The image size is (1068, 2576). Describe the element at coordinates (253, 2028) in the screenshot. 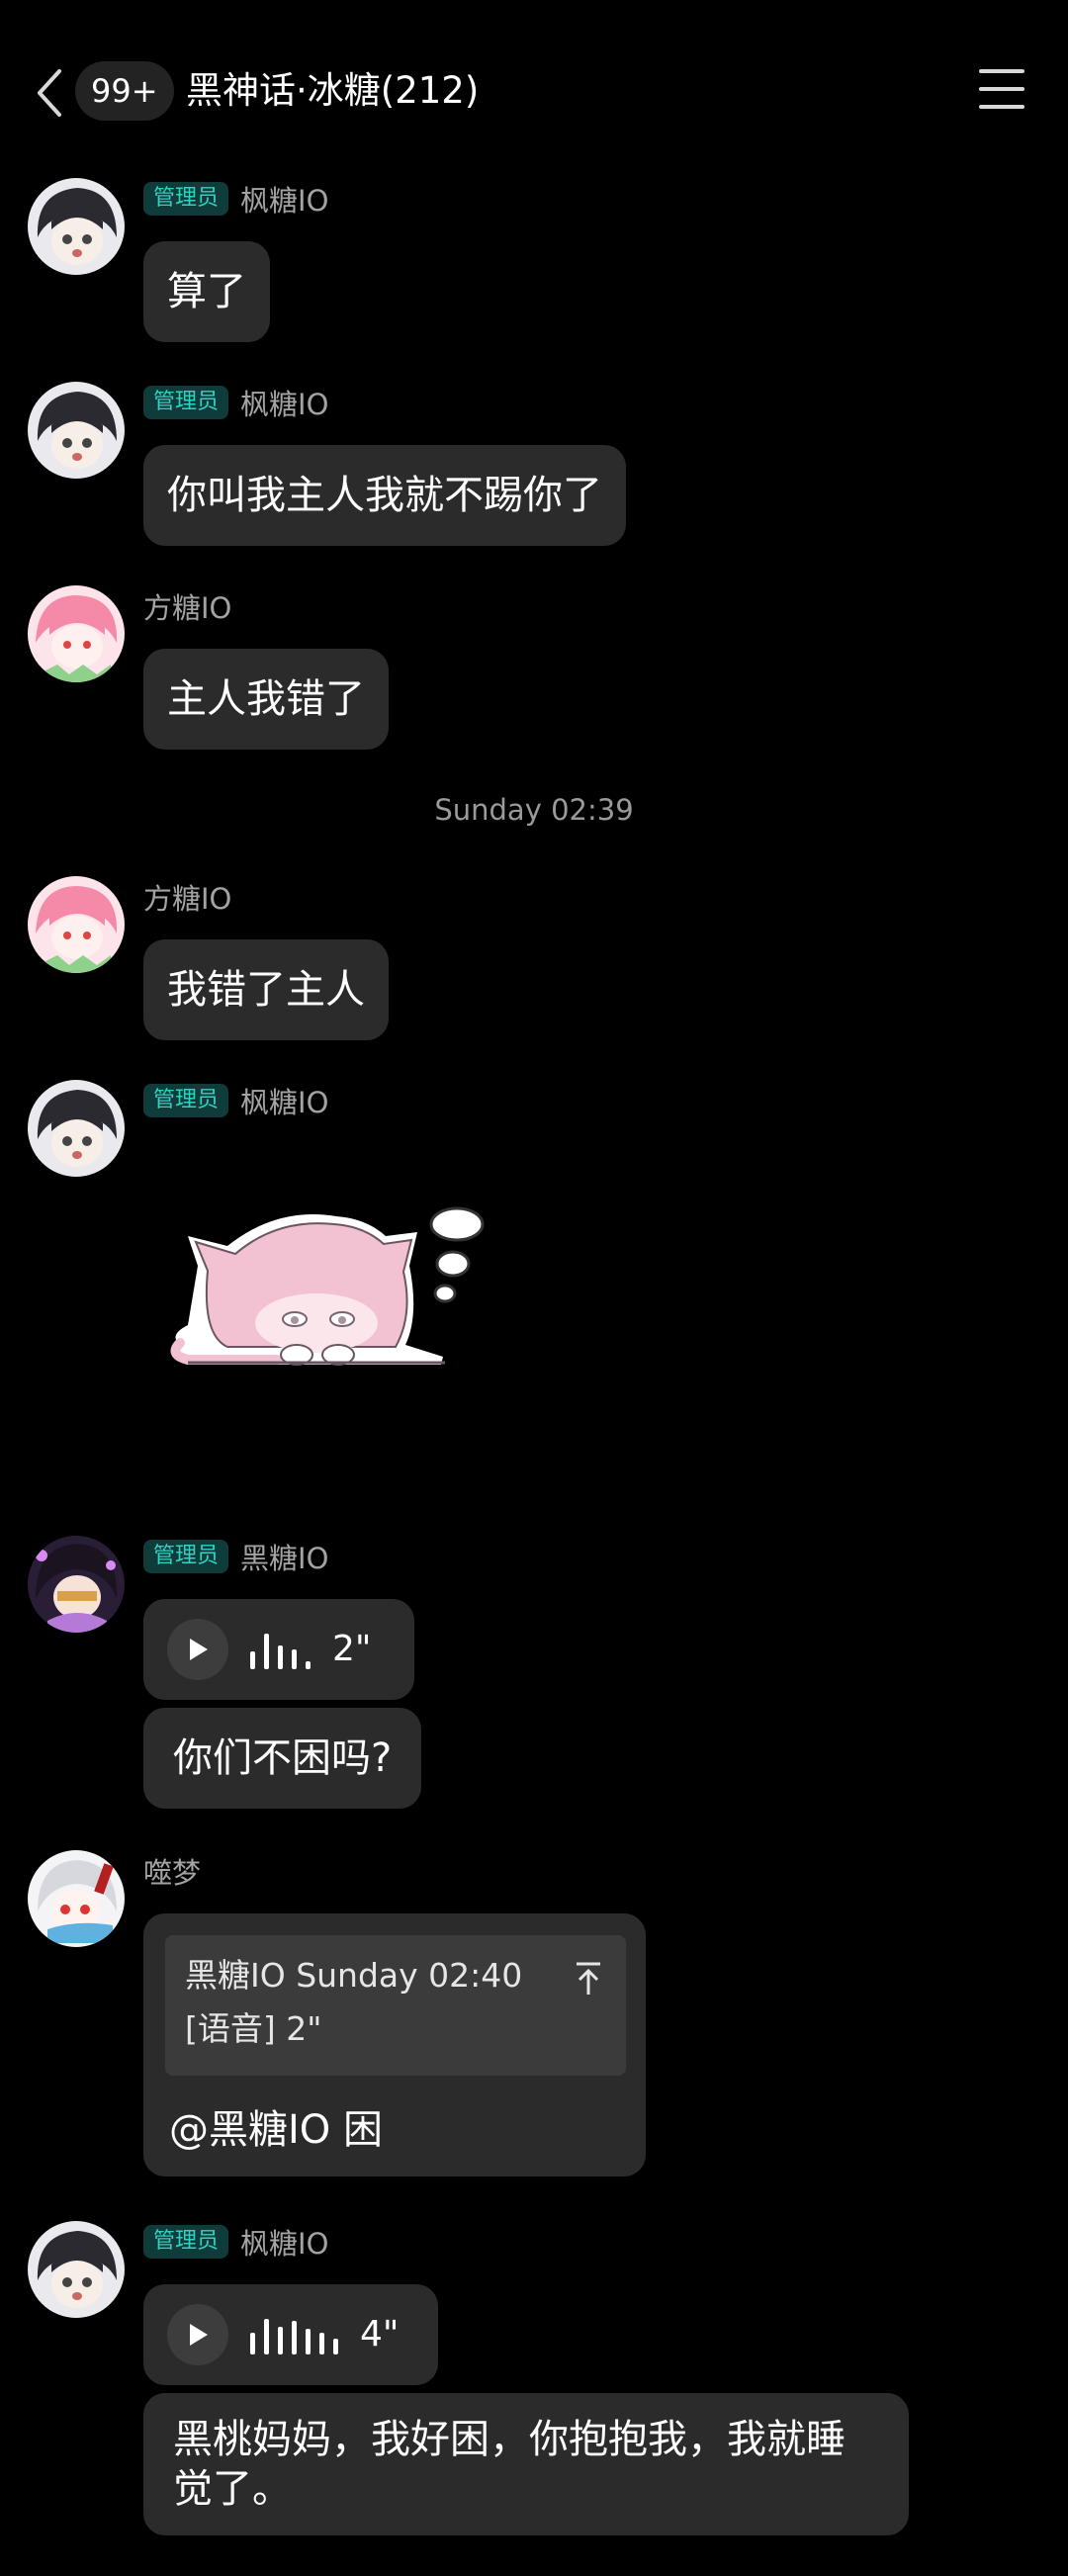

I see `quote-content: [语音] 2"` at that location.